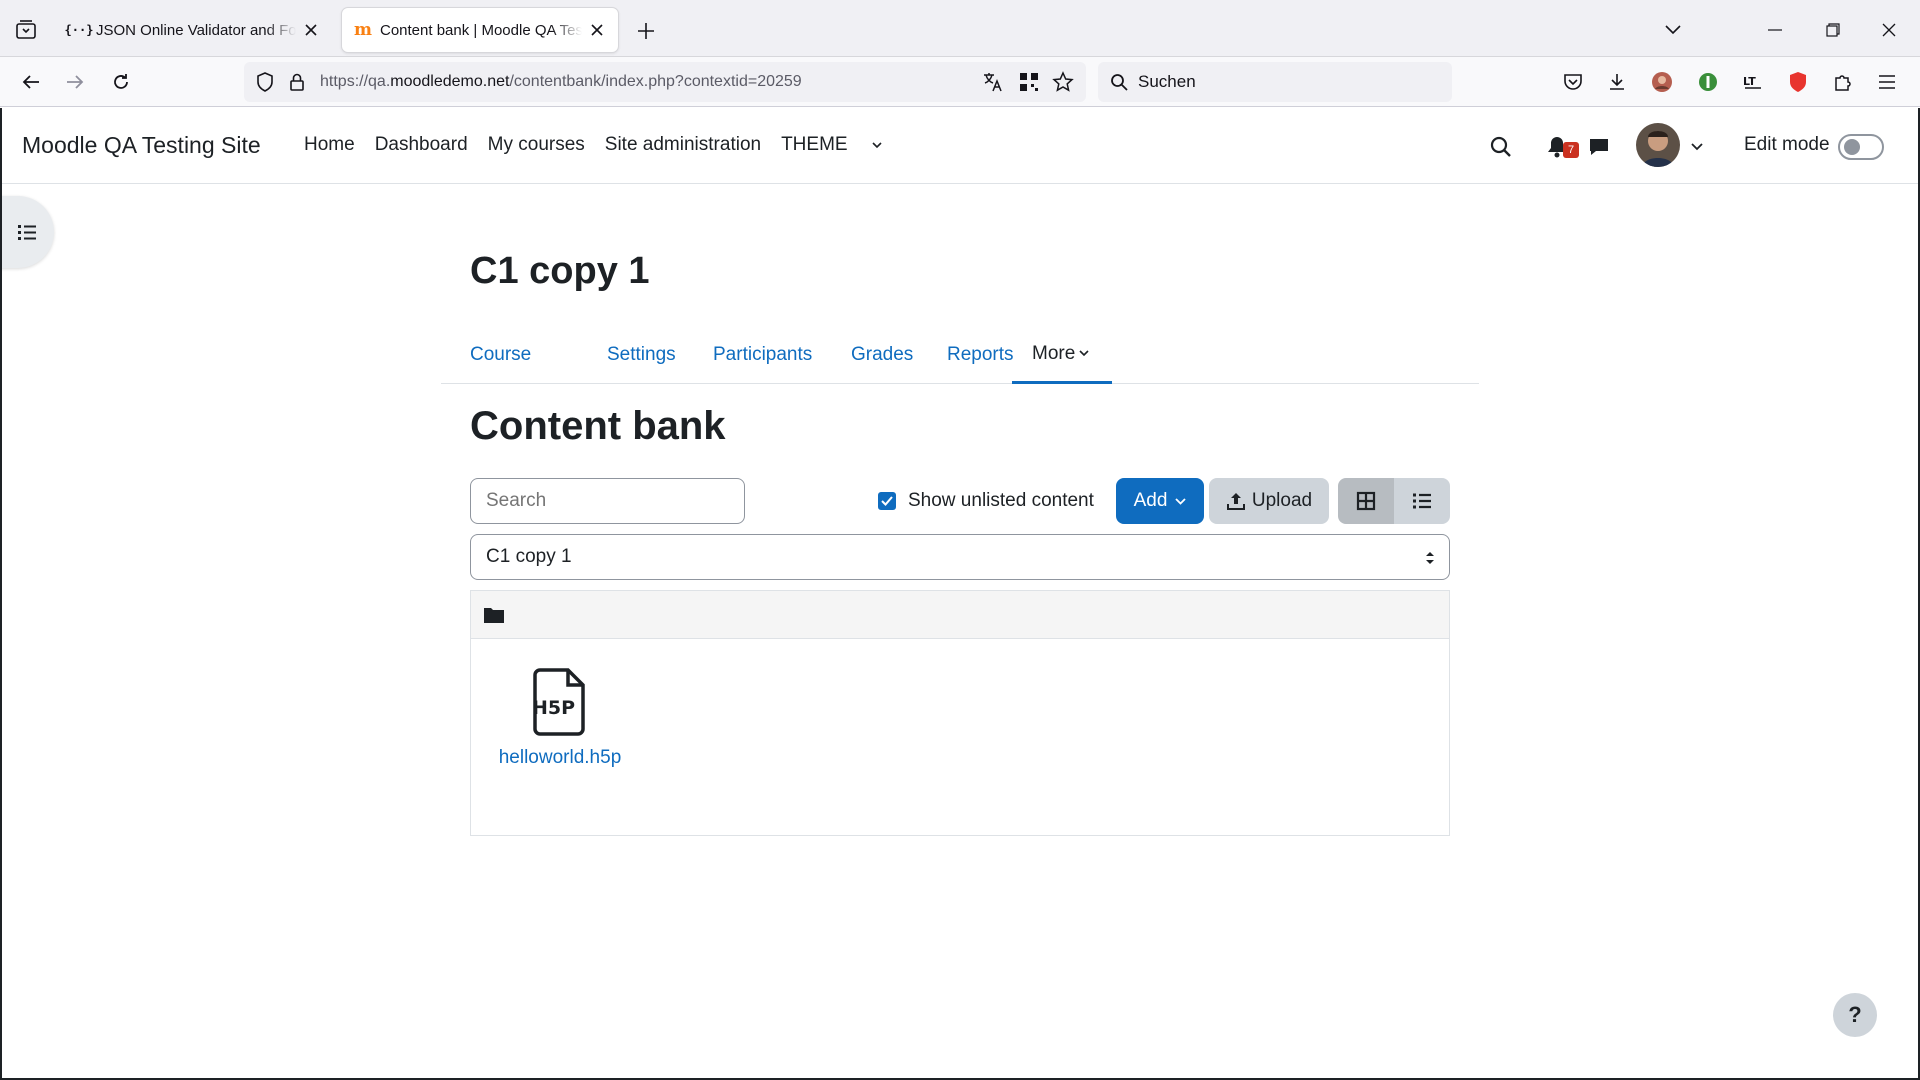 This screenshot has height=1080, width=1920. I want to click on grid-view-button, so click(1366, 501).